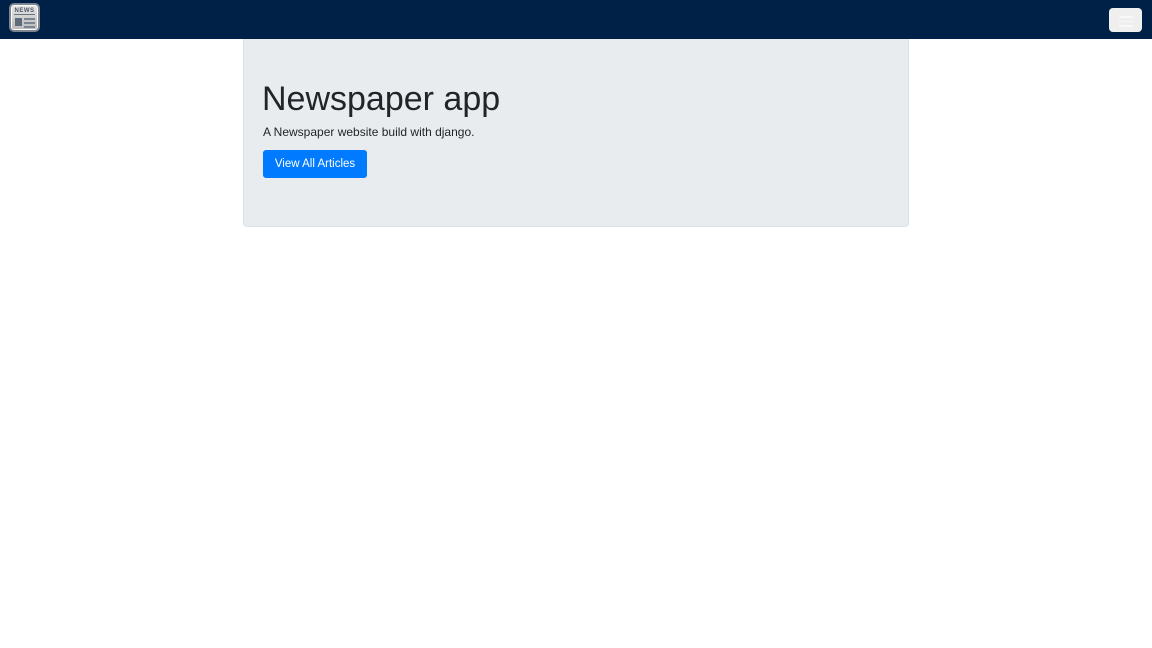 The height and width of the screenshot is (648, 1152). Describe the element at coordinates (1125, 20) in the screenshot. I see `navbar-toggler-button` at that location.